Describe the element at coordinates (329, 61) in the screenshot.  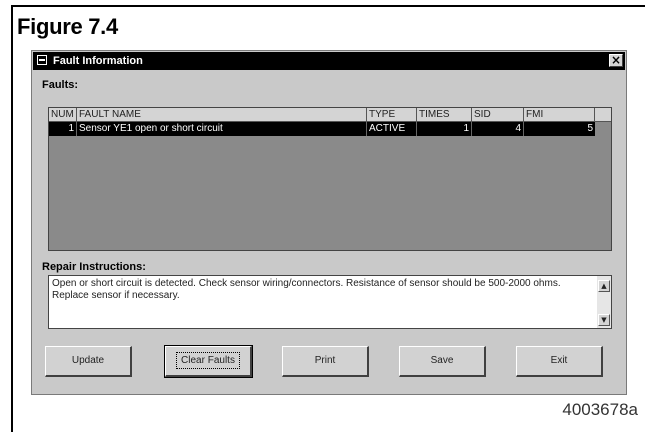
I see `title-bar: Fault Information ×` at that location.